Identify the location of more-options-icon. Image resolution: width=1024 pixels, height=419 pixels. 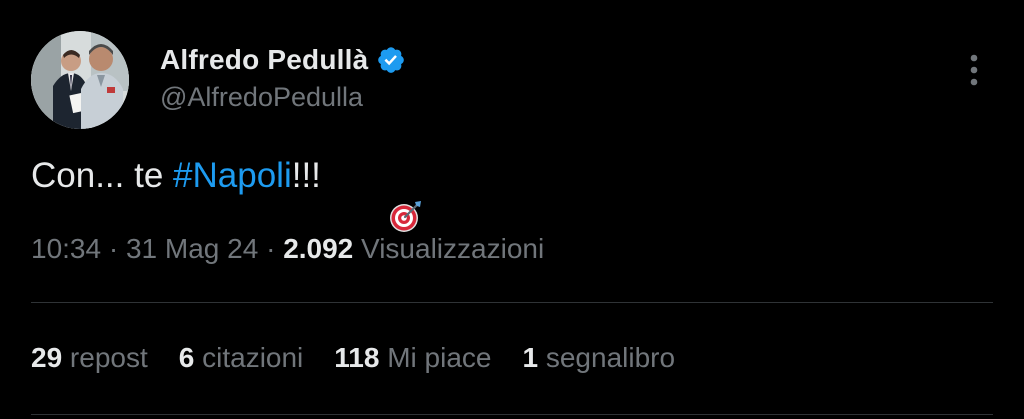
(974, 70).